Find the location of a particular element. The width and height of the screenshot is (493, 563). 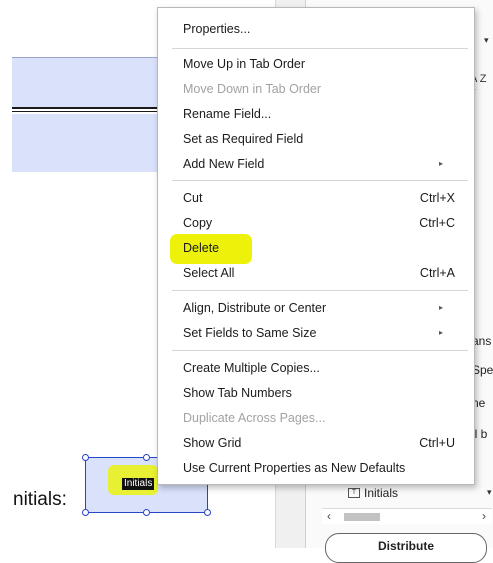

menu-item-copy: Copy Ctrl+C is located at coordinates (316, 222).